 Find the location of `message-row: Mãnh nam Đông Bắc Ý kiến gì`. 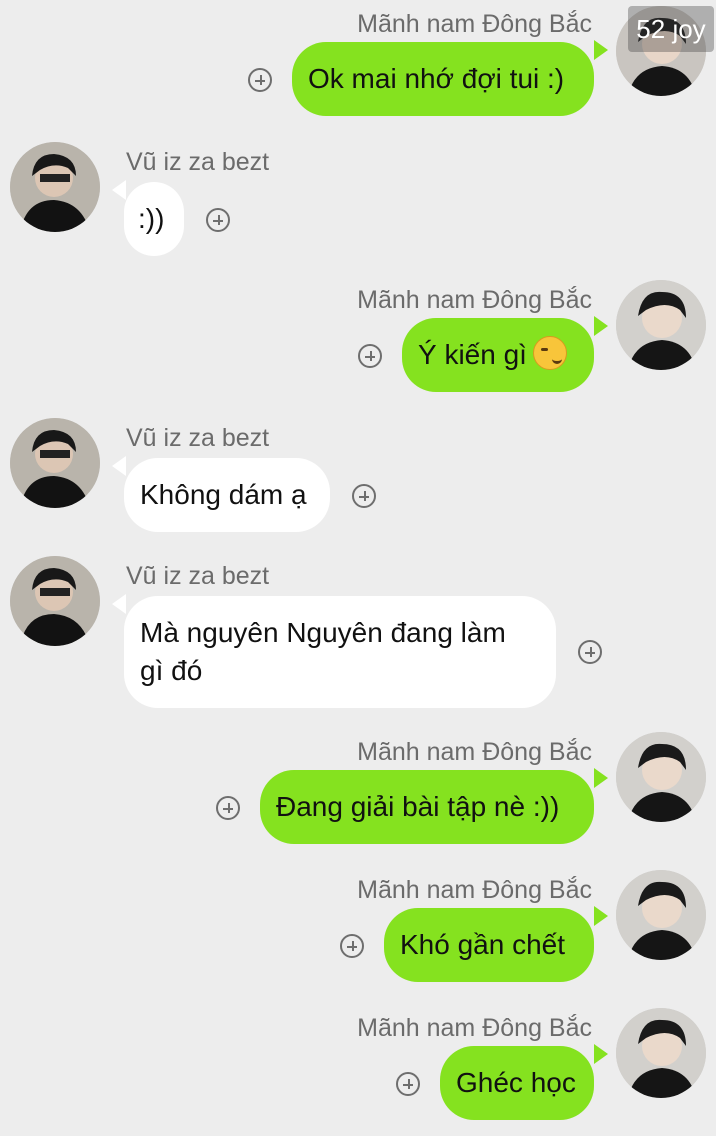

message-row: Mãnh nam Đông Bắc Ý kiến gì is located at coordinates (358, 341).